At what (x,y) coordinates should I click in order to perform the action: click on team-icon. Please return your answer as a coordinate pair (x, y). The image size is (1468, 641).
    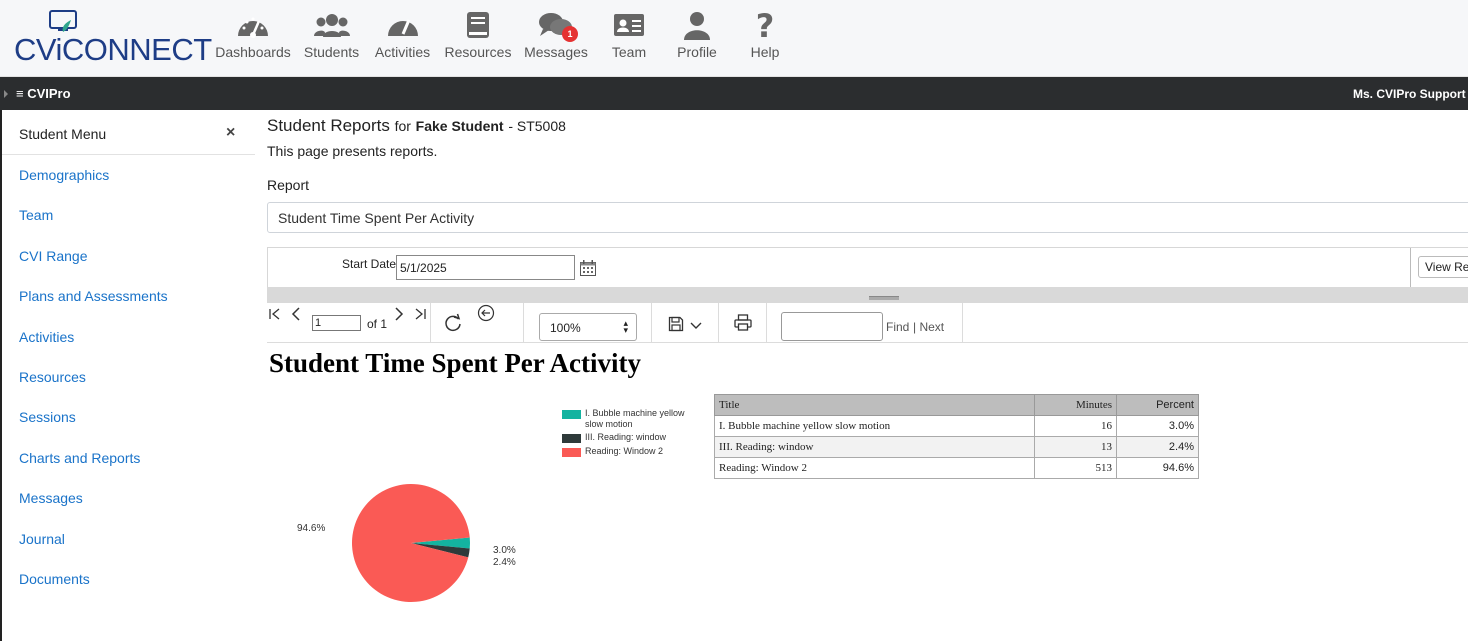
    Looking at the image, I should click on (629, 25).